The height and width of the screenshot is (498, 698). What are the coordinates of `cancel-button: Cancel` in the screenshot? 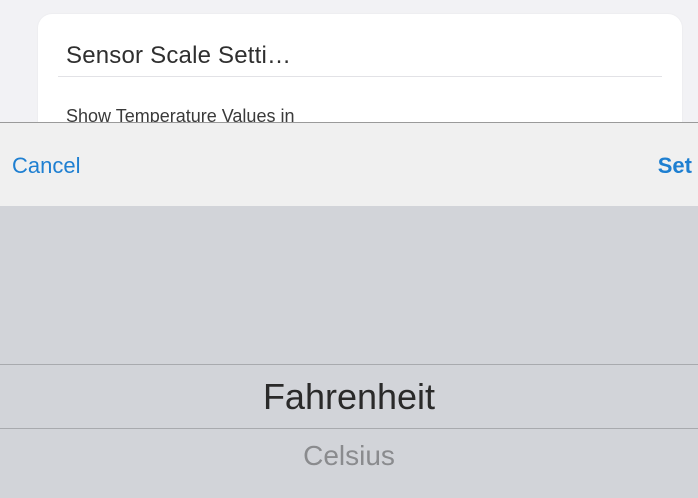 It's located at (46, 166).